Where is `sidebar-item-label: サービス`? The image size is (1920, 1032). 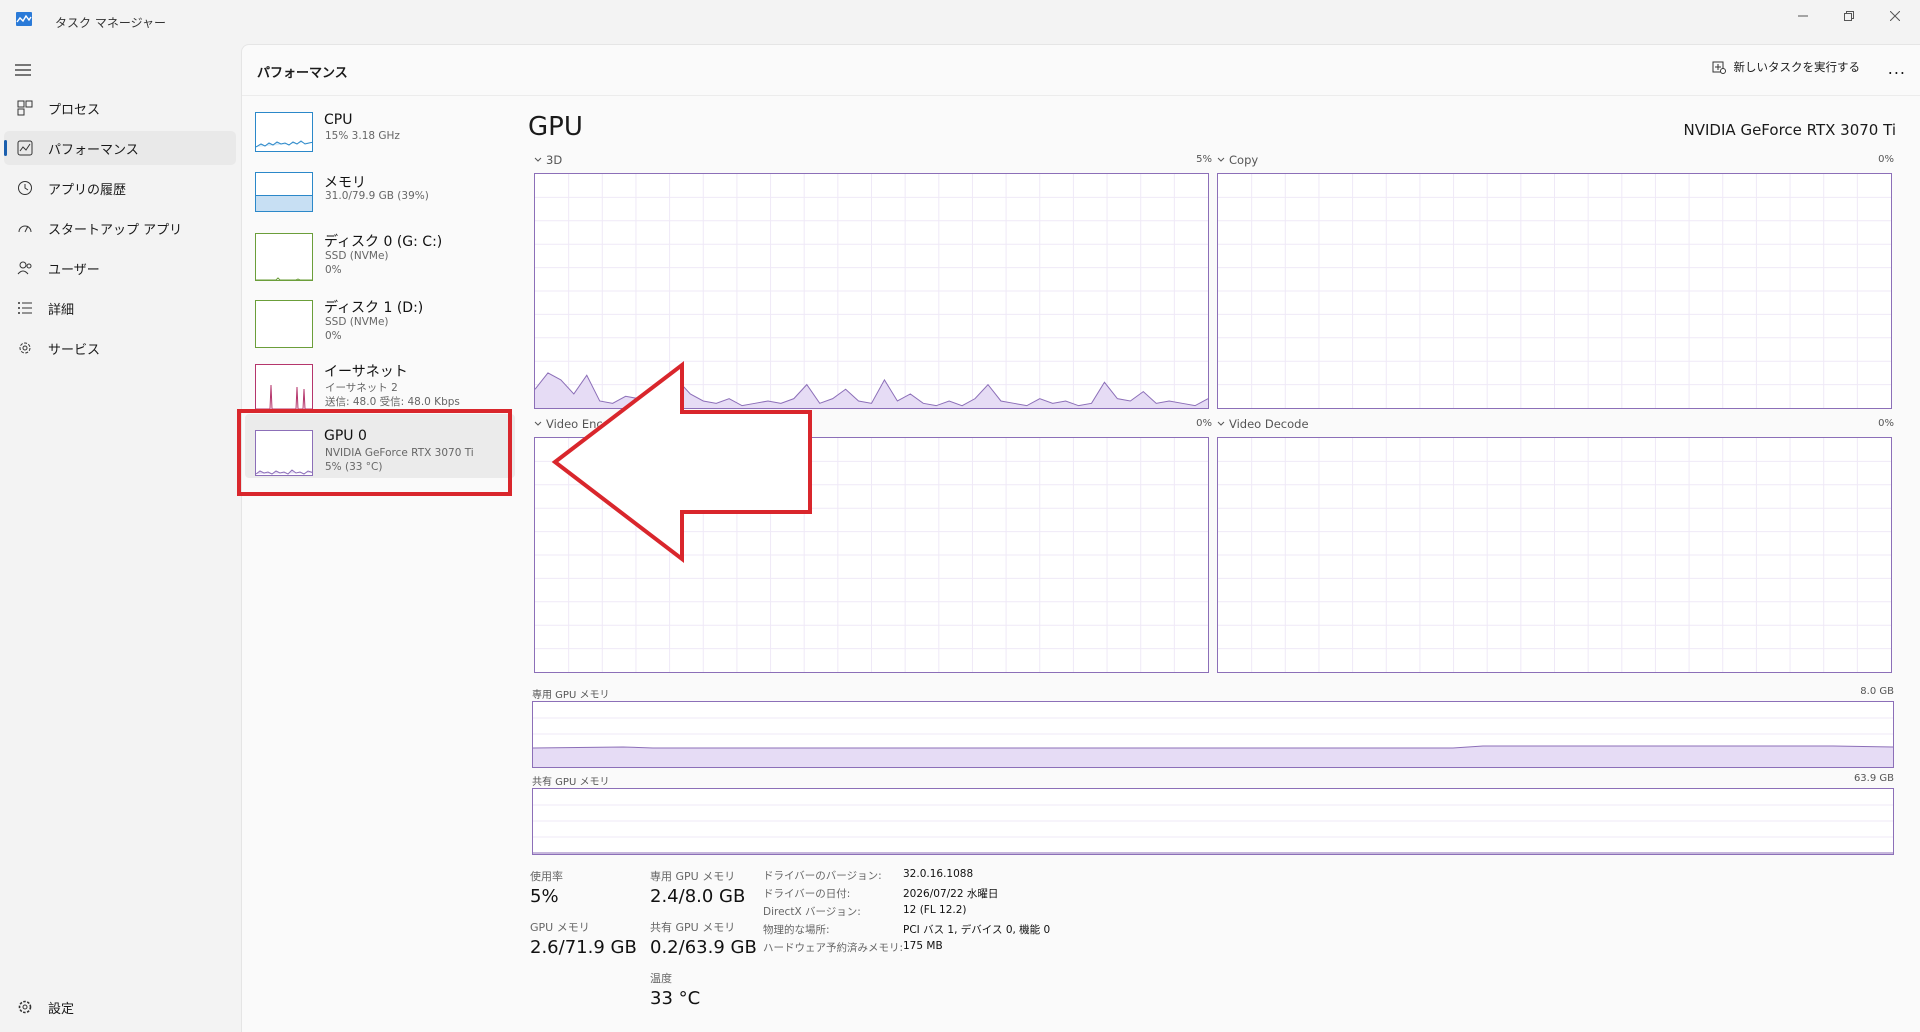
sidebar-item-label: サービス is located at coordinates (74, 350).